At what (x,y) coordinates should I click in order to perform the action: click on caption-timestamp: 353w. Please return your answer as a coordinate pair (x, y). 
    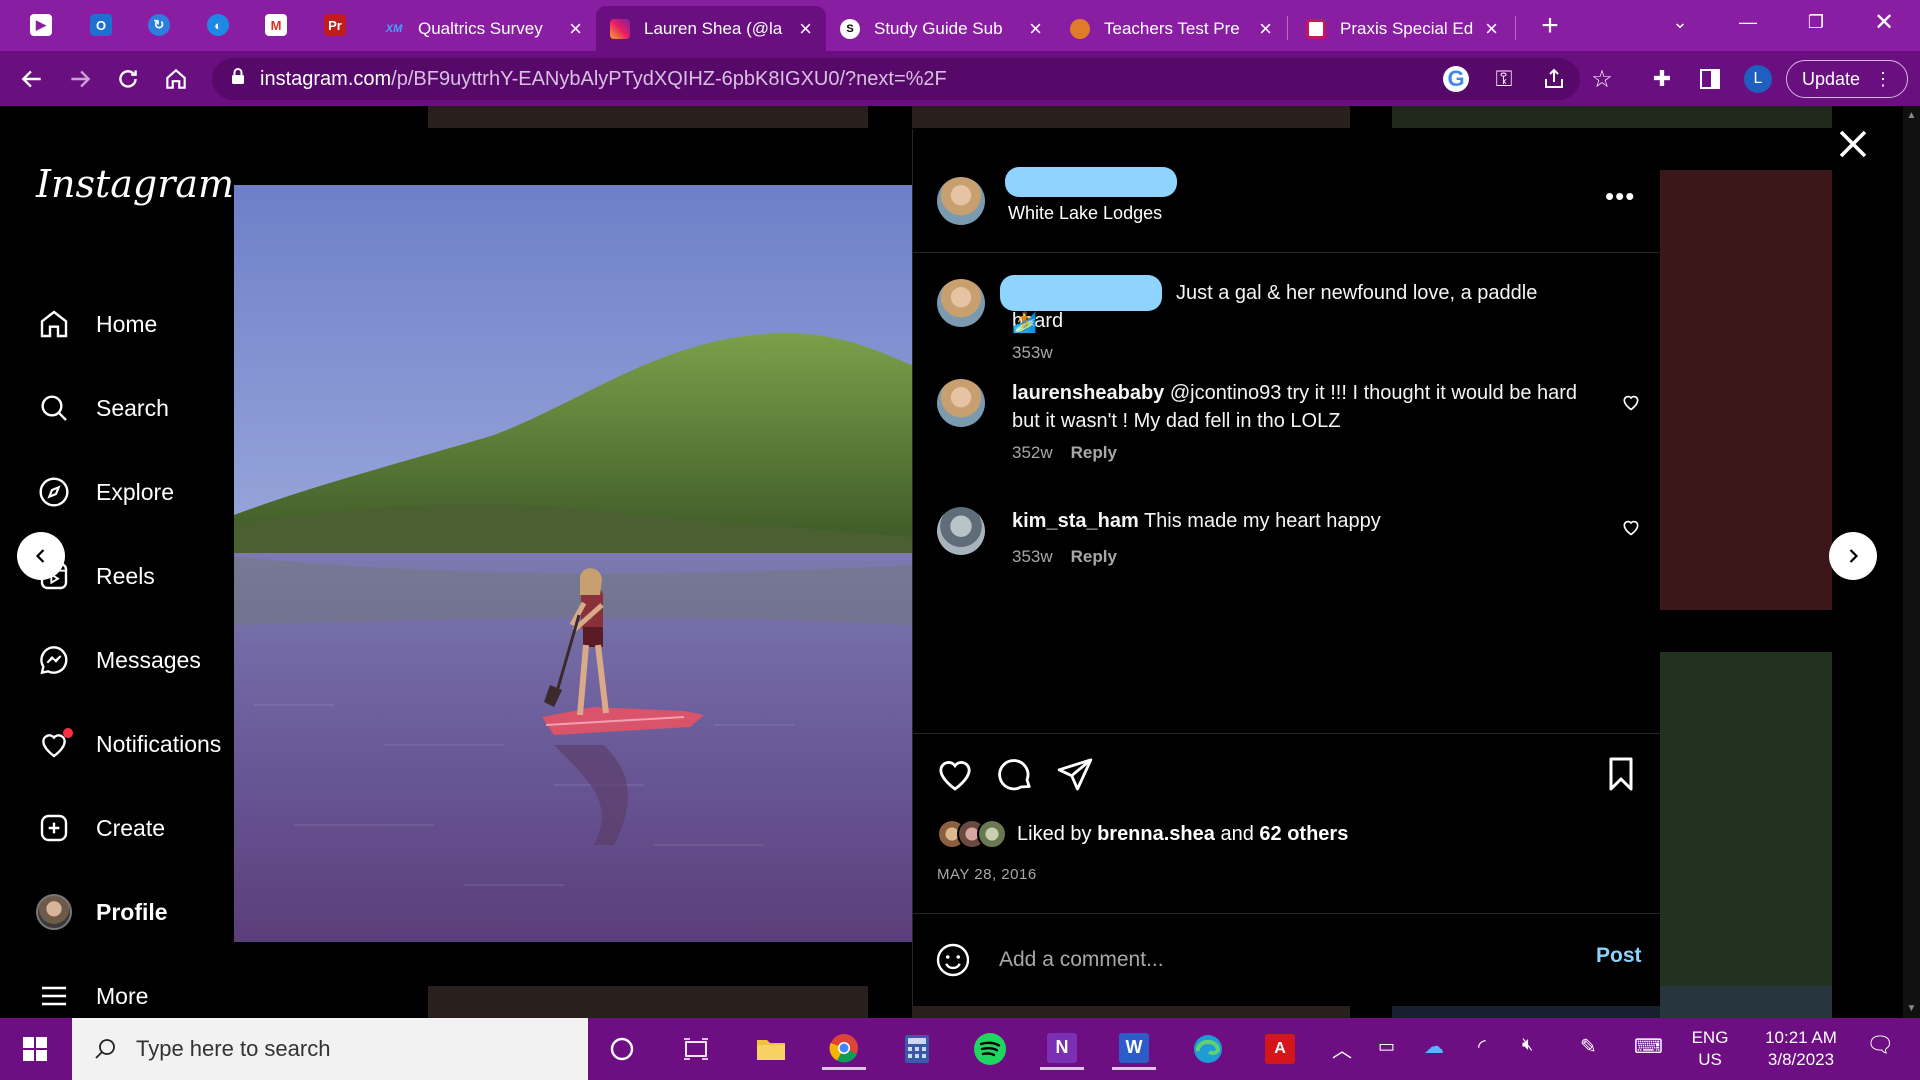
    Looking at the image, I should click on (1032, 352).